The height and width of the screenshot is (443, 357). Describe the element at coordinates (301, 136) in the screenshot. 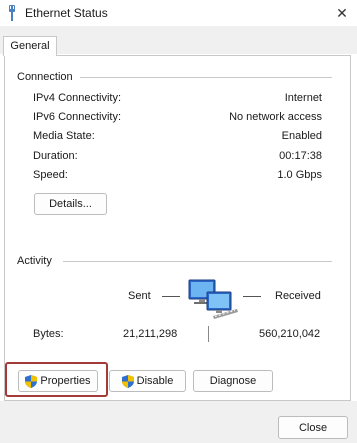

I see `media-state-value: Enabled` at that location.